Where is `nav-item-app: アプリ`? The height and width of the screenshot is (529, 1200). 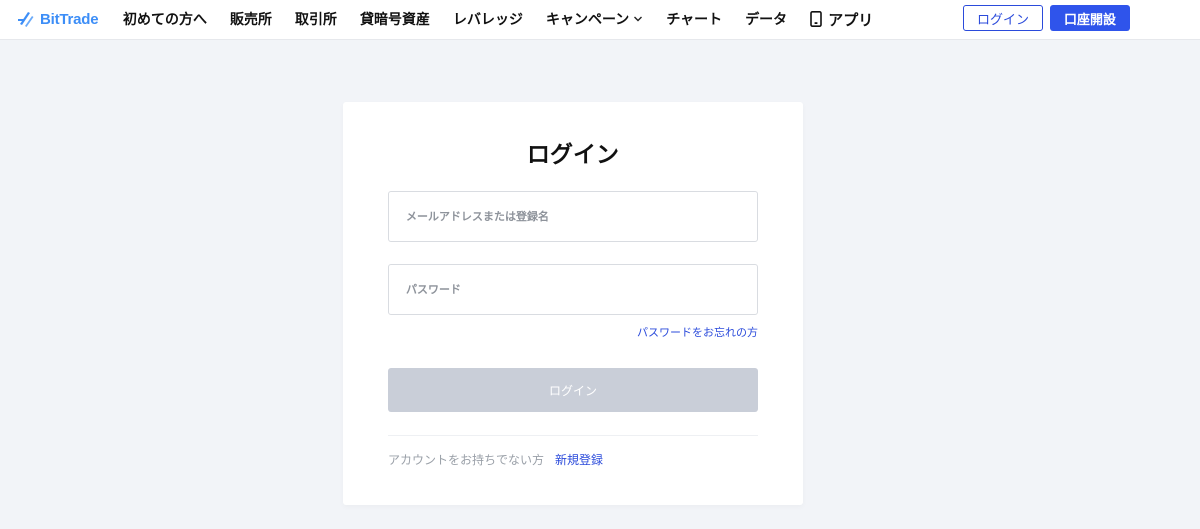 nav-item-app: アプリ is located at coordinates (841, 19).